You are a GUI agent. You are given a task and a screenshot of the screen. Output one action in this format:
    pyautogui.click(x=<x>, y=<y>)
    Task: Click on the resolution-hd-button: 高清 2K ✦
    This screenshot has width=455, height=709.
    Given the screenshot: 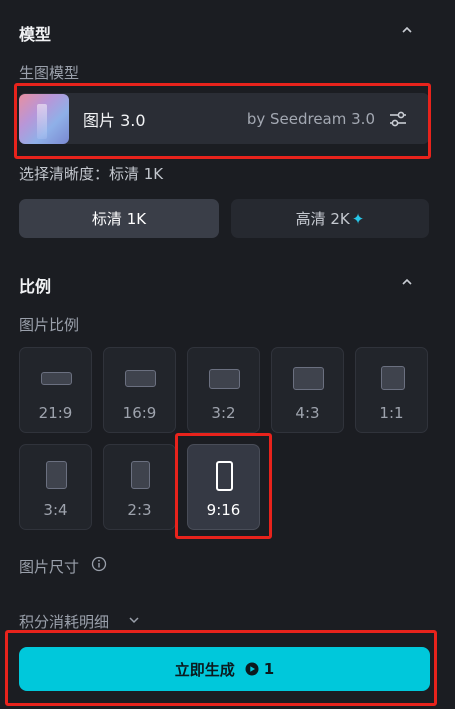 What is the action you would take?
    pyautogui.click(x=330, y=218)
    